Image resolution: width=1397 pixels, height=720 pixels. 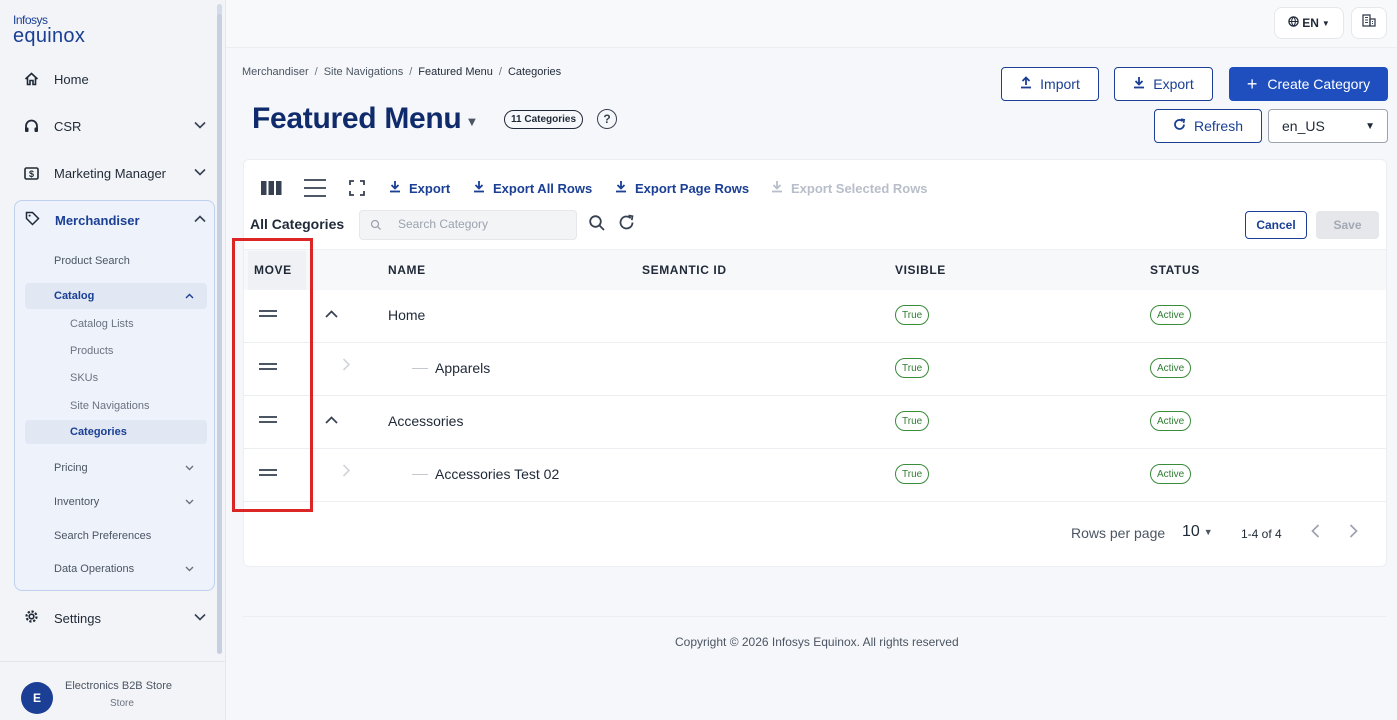 I want to click on export-selected-rows-label: Export Selected Rows, so click(x=859, y=188).